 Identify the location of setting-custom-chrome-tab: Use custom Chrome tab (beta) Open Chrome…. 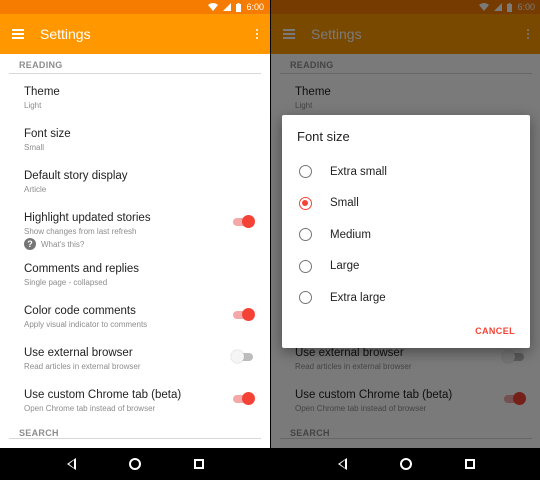
(135, 398).